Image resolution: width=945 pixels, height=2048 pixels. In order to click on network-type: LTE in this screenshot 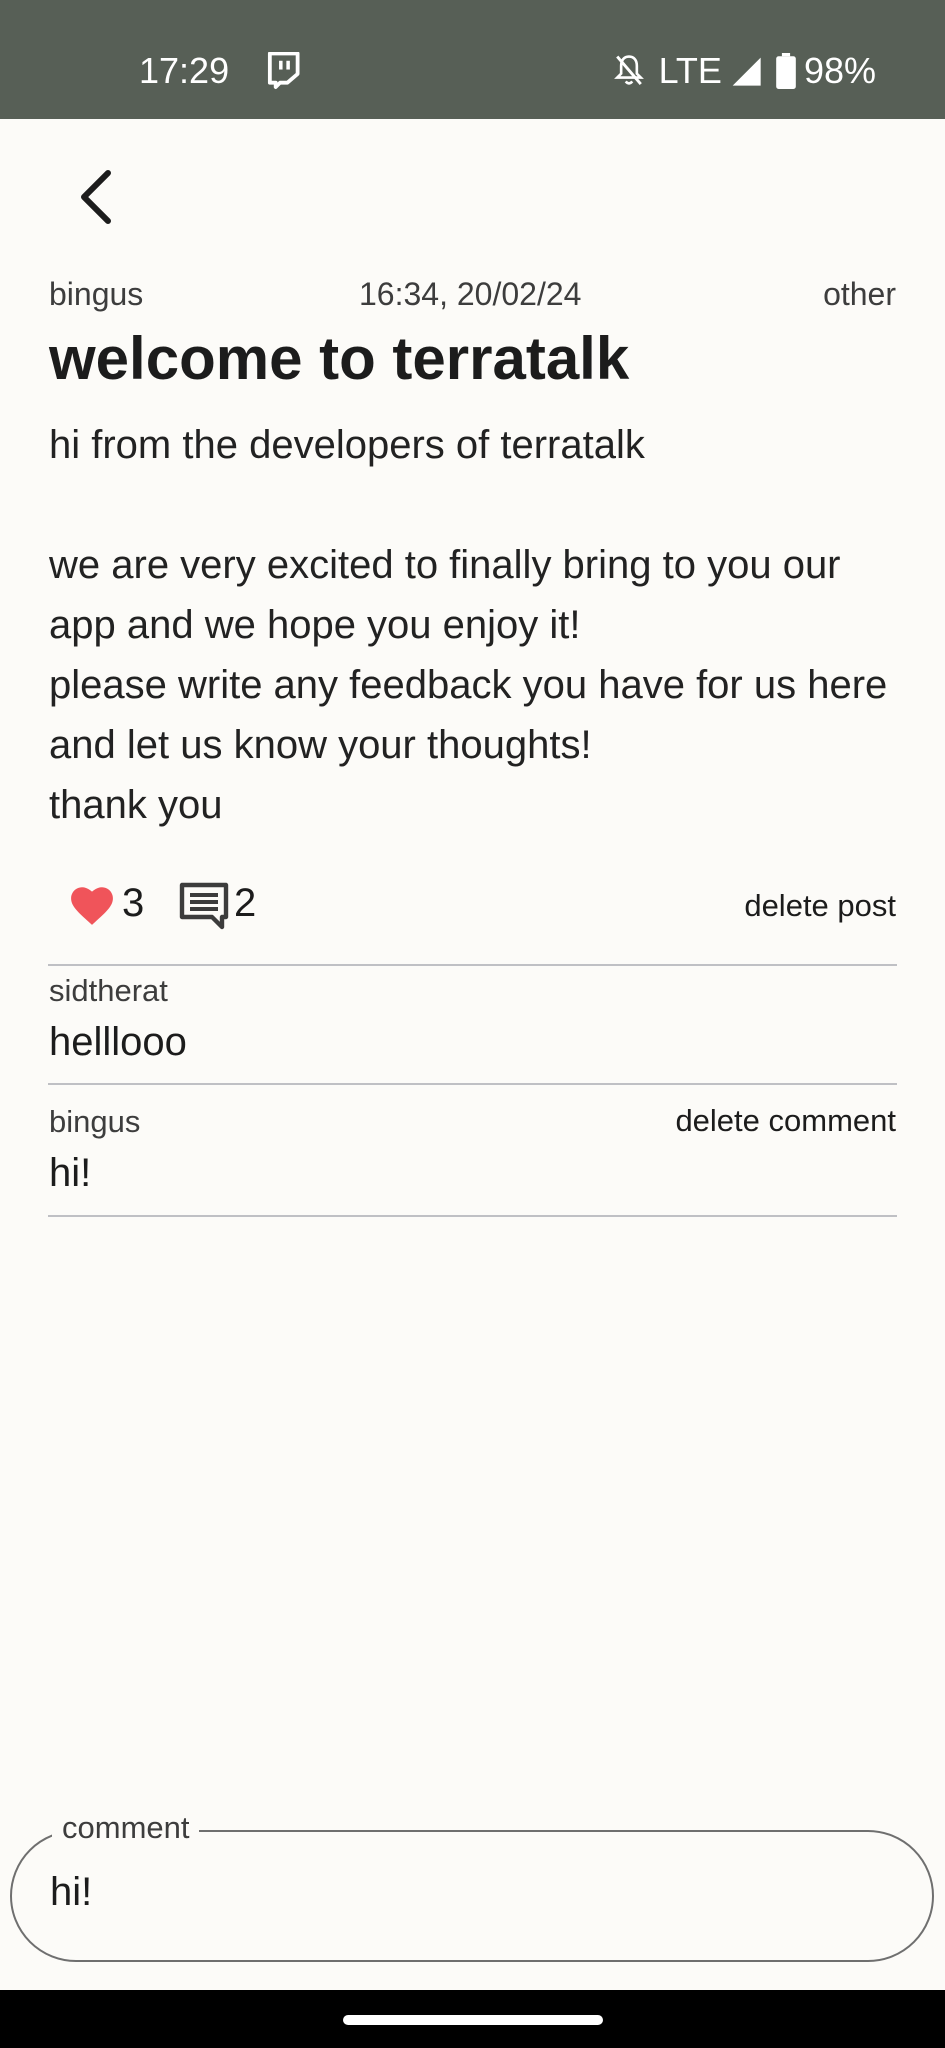, I will do `click(690, 70)`.